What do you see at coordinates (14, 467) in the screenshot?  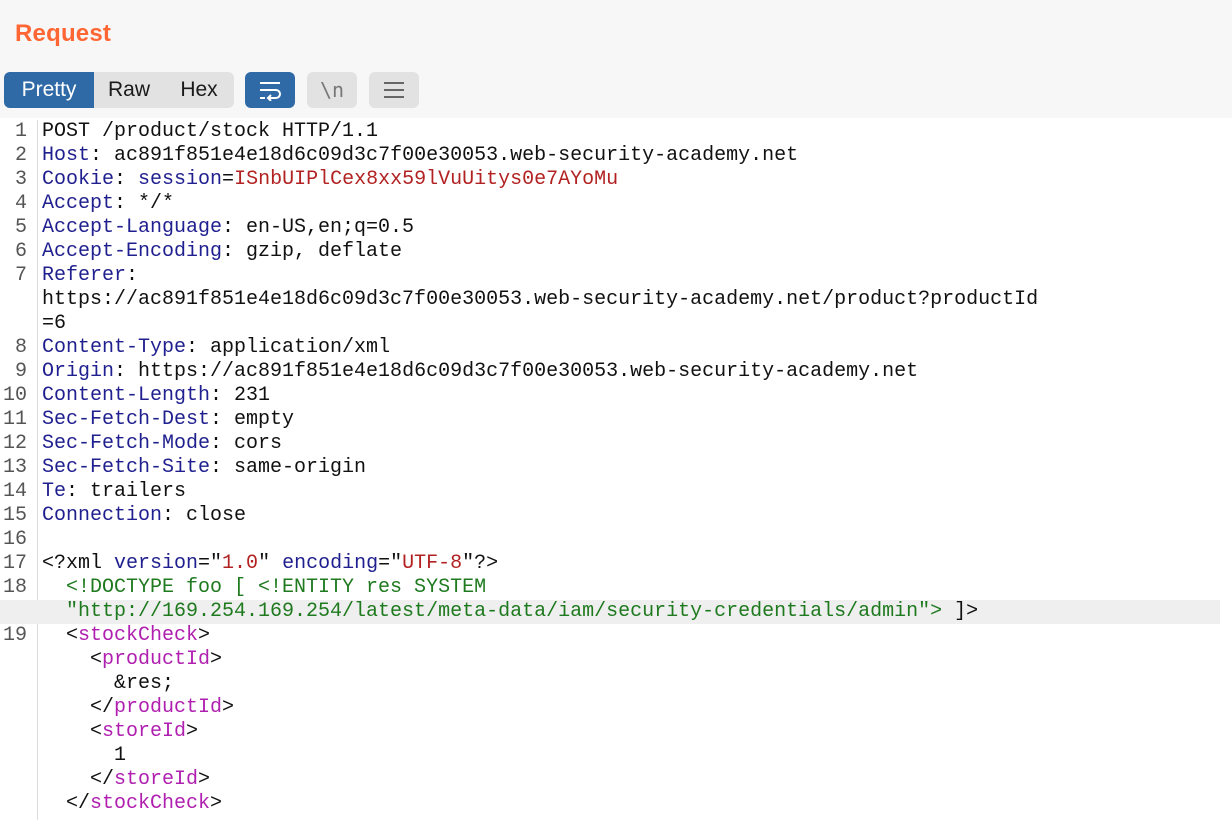 I see `line-number: 13` at bounding box center [14, 467].